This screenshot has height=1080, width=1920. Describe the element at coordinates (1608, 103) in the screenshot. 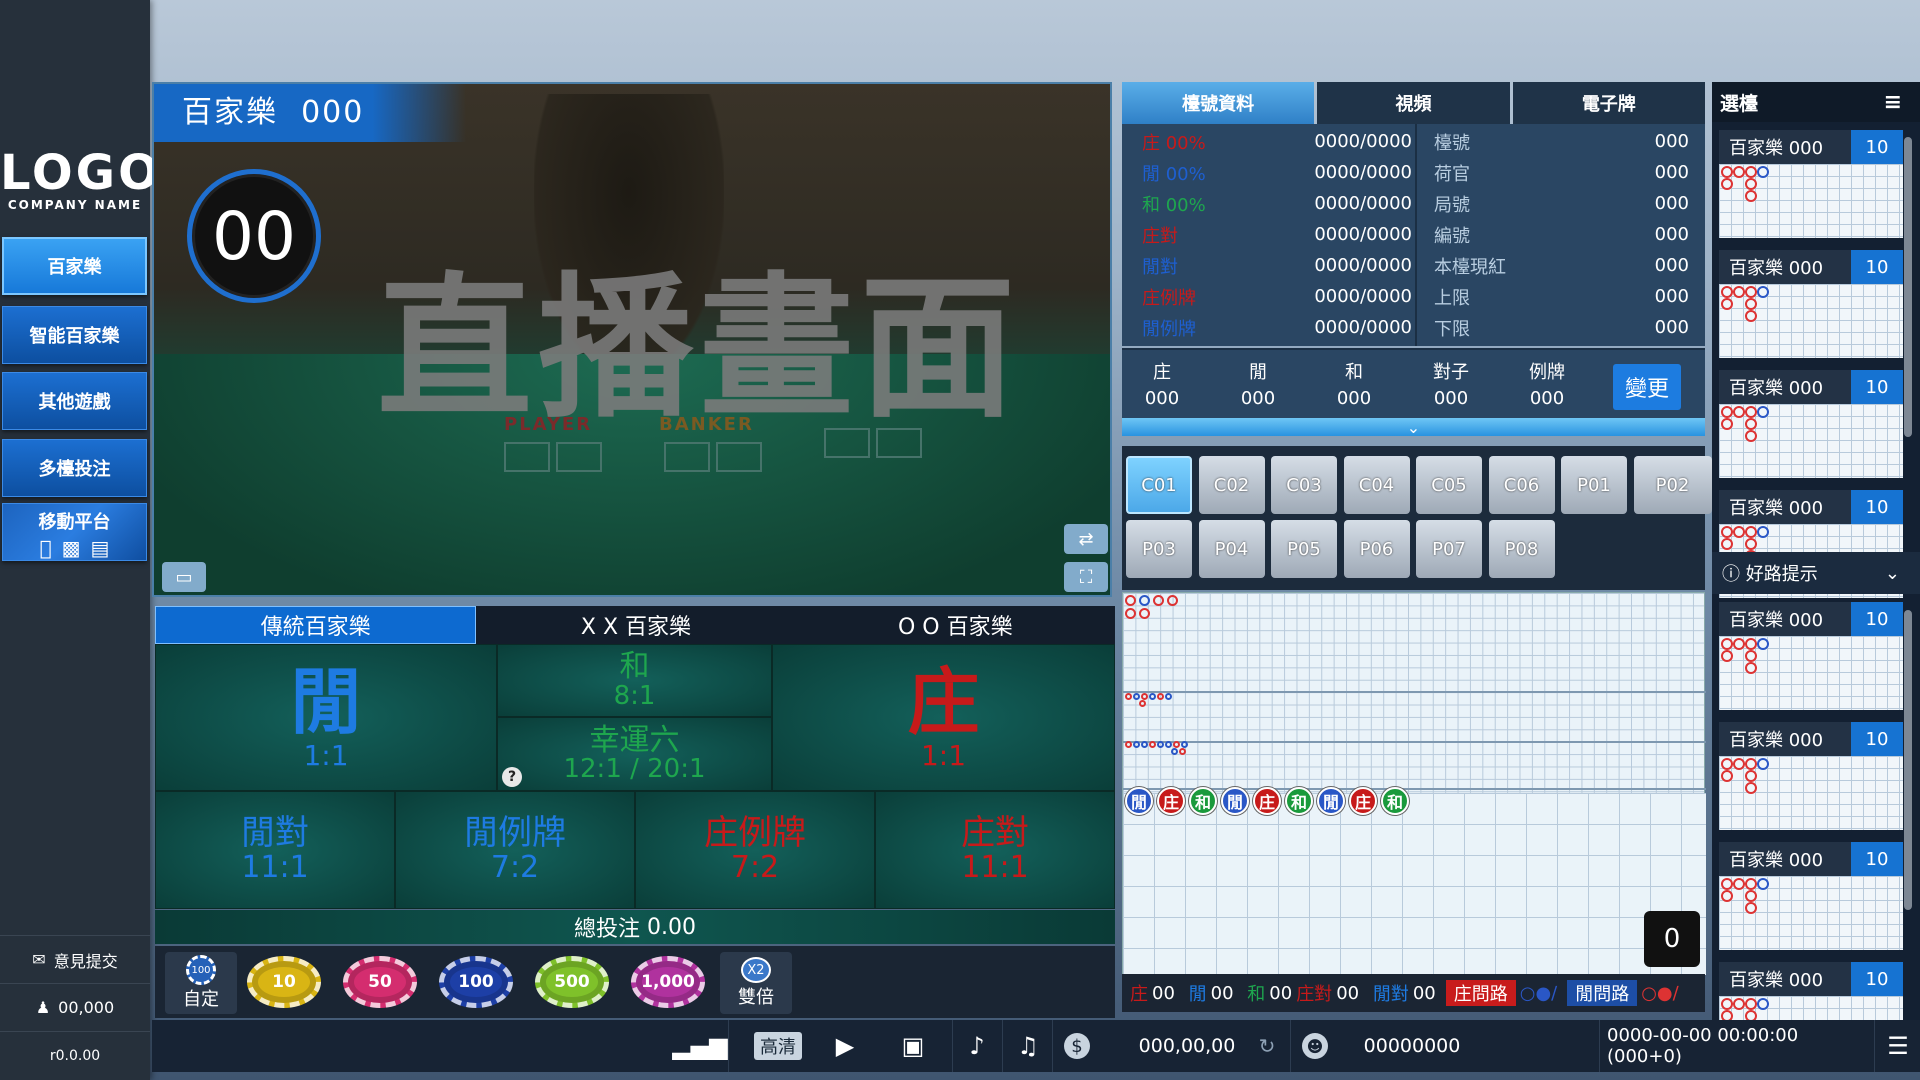

I see `tab-e-cards: 電子牌` at that location.